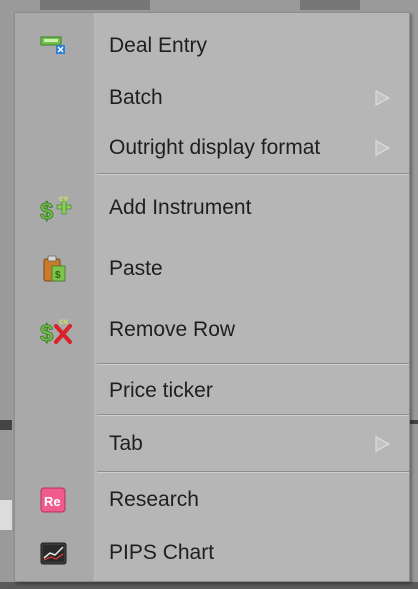 The width and height of the screenshot is (418, 589). What do you see at coordinates (55, 331) in the screenshot?
I see `remove-row-icon: $ cv` at bounding box center [55, 331].